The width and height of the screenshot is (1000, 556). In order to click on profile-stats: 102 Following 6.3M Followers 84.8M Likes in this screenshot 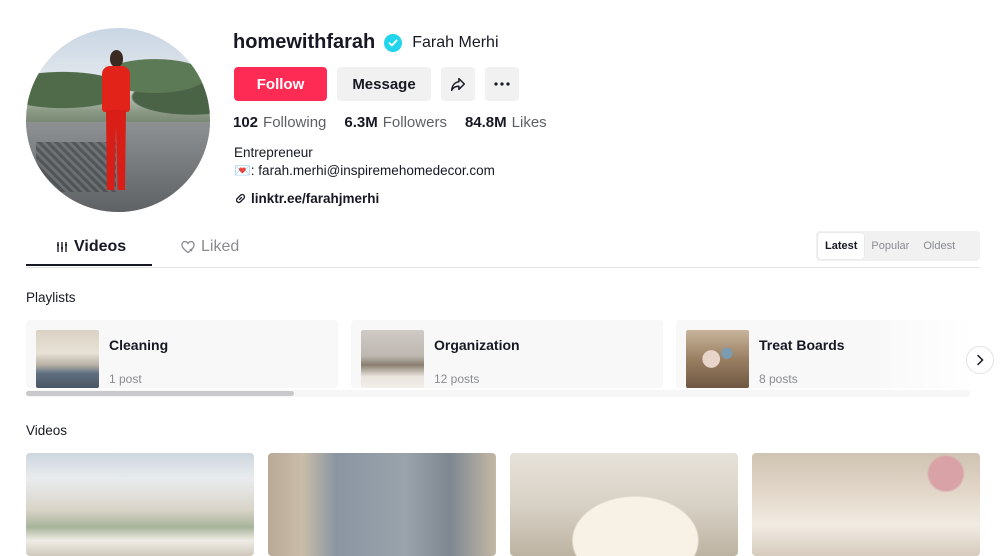, I will do `click(390, 122)`.